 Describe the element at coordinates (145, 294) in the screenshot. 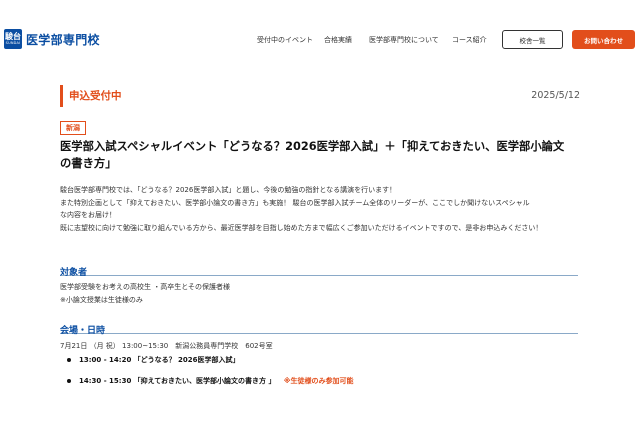

I see `target-info: 医学部受験をお考えの高校生 ・高卒生とその保護者様 ※小論文授業は生徒様のみ` at that location.